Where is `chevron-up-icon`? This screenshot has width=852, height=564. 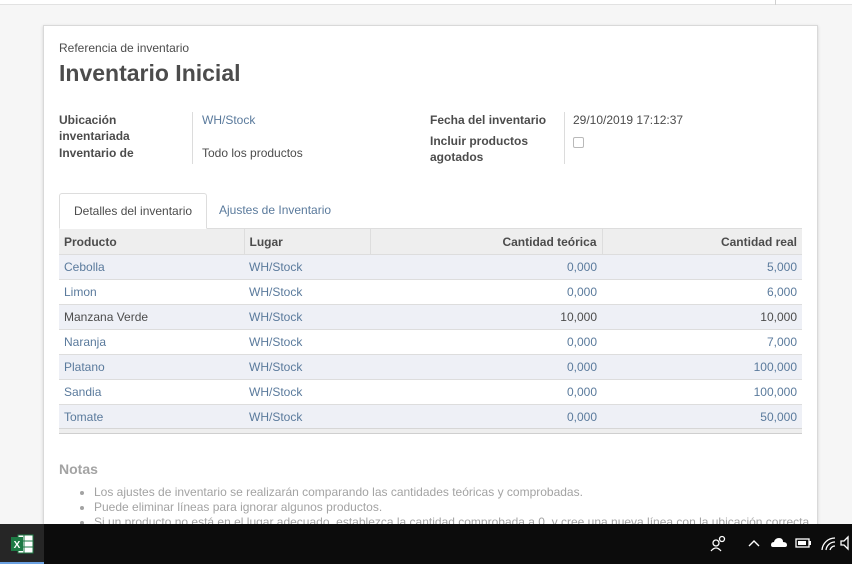
chevron-up-icon is located at coordinates (754, 545).